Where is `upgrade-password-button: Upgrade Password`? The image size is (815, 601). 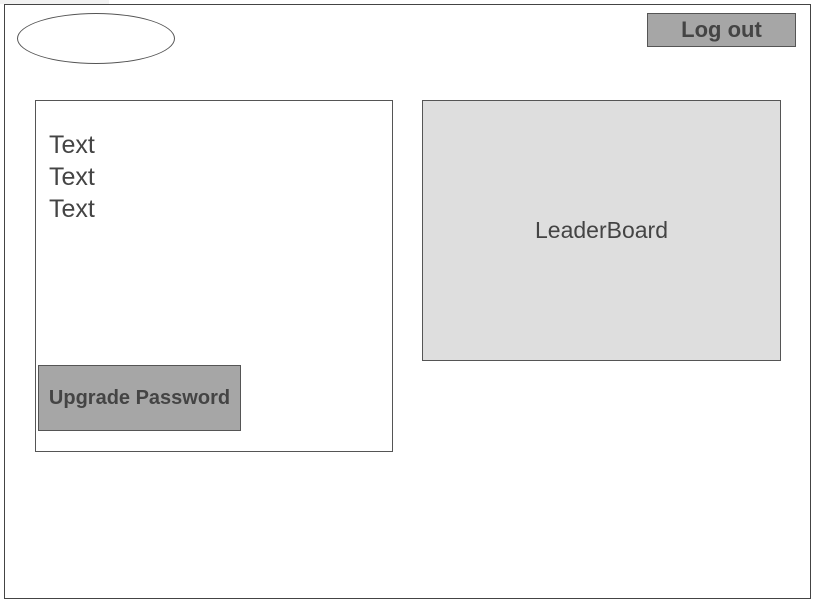
upgrade-password-button: Upgrade Password is located at coordinates (139, 398).